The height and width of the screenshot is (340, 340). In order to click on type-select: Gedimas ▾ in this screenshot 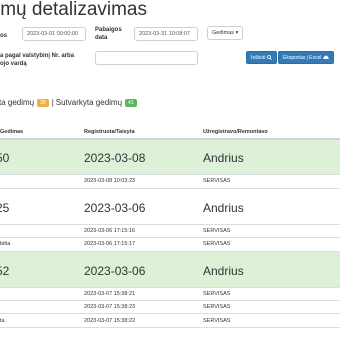, I will do `click(225, 33)`.